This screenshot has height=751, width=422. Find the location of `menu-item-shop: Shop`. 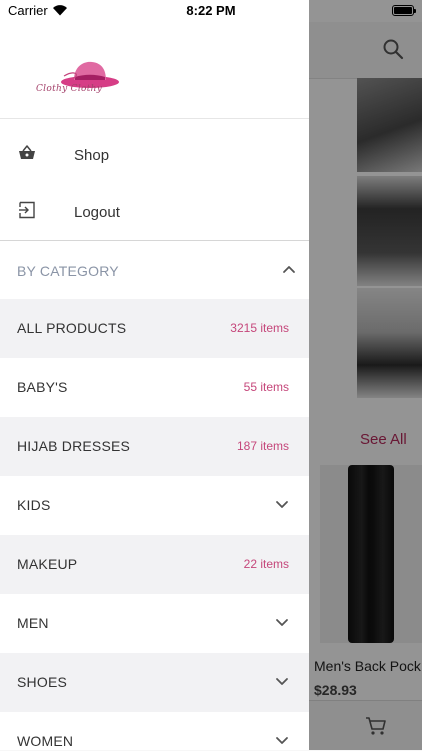

menu-item-shop: Shop is located at coordinates (154, 155).